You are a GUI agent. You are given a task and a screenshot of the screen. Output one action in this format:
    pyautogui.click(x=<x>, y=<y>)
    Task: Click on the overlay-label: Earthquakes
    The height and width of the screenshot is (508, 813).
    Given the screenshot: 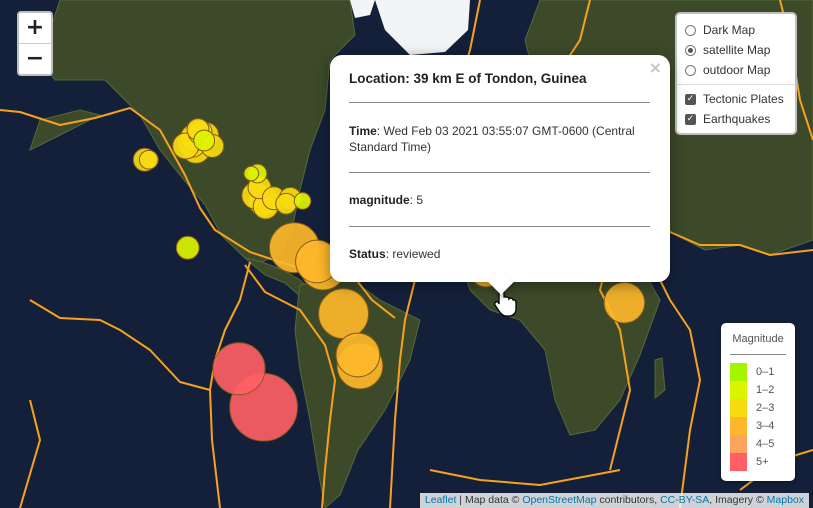 What is the action you would take?
    pyautogui.click(x=737, y=119)
    